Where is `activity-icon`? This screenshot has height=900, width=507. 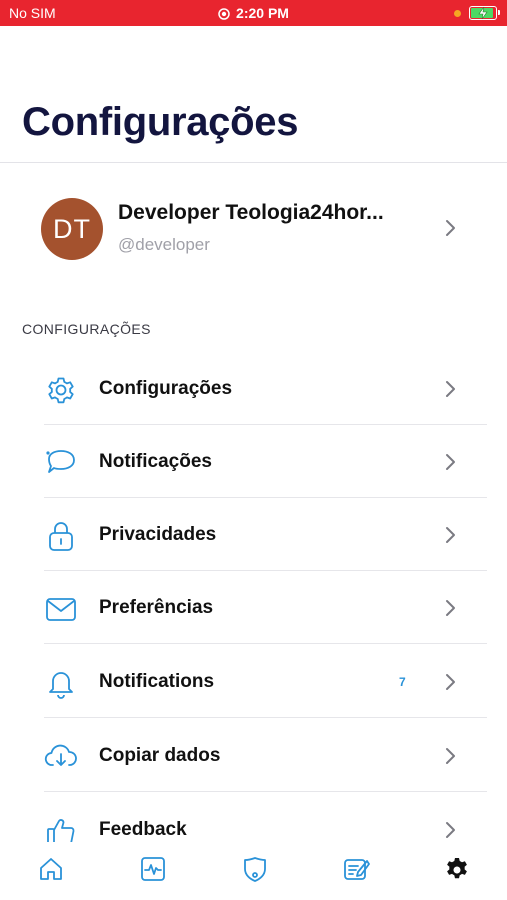 activity-icon is located at coordinates (153, 869).